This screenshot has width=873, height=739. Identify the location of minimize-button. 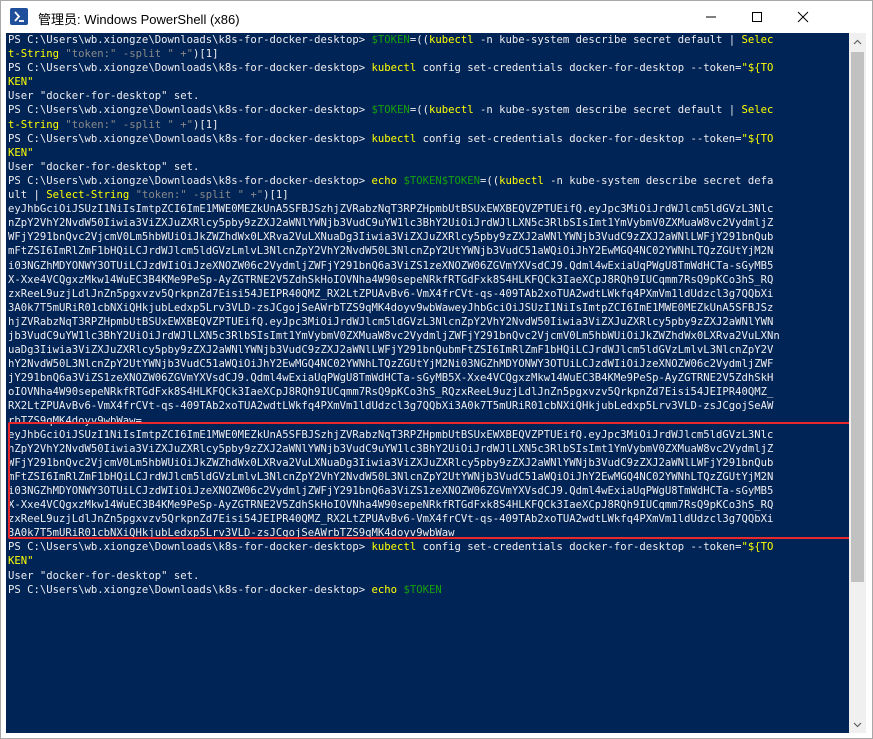
(711, 16).